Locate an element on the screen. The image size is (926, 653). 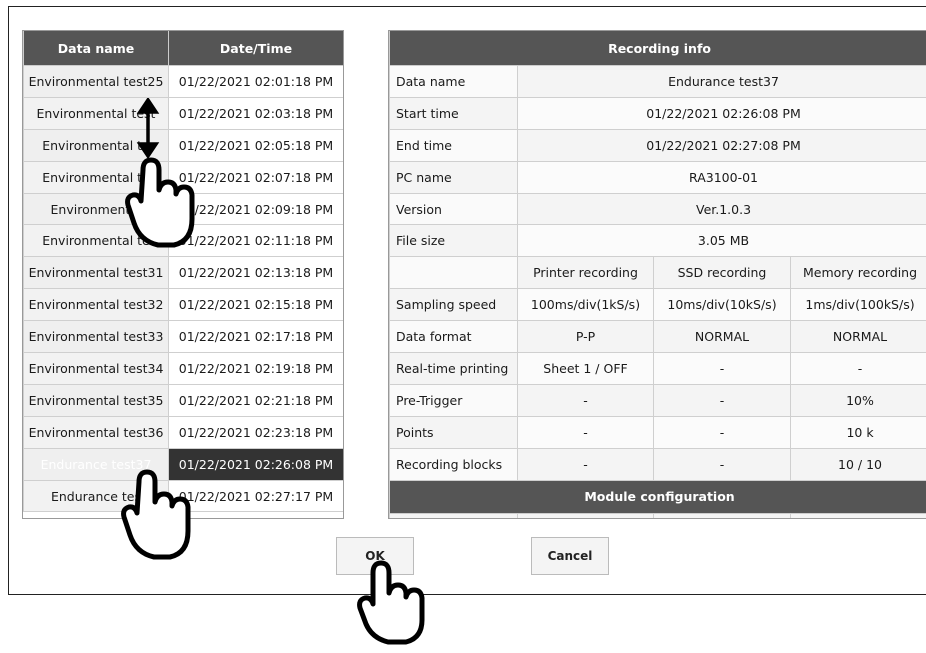
info-row: Data name Endurance test37 is located at coordinates (657, 81).